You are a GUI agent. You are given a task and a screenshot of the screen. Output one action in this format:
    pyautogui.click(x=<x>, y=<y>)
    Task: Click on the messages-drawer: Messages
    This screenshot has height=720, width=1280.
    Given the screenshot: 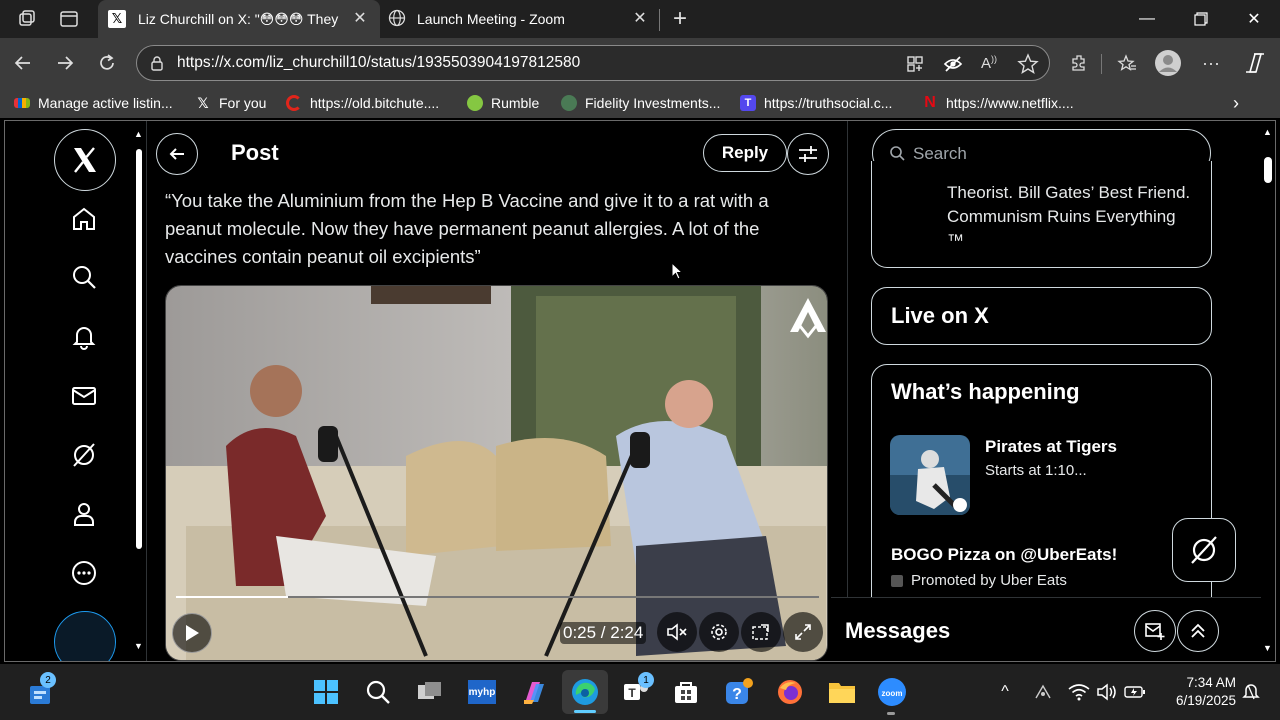 What is the action you would take?
    pyautogui.click(x=1046, y=629)
    